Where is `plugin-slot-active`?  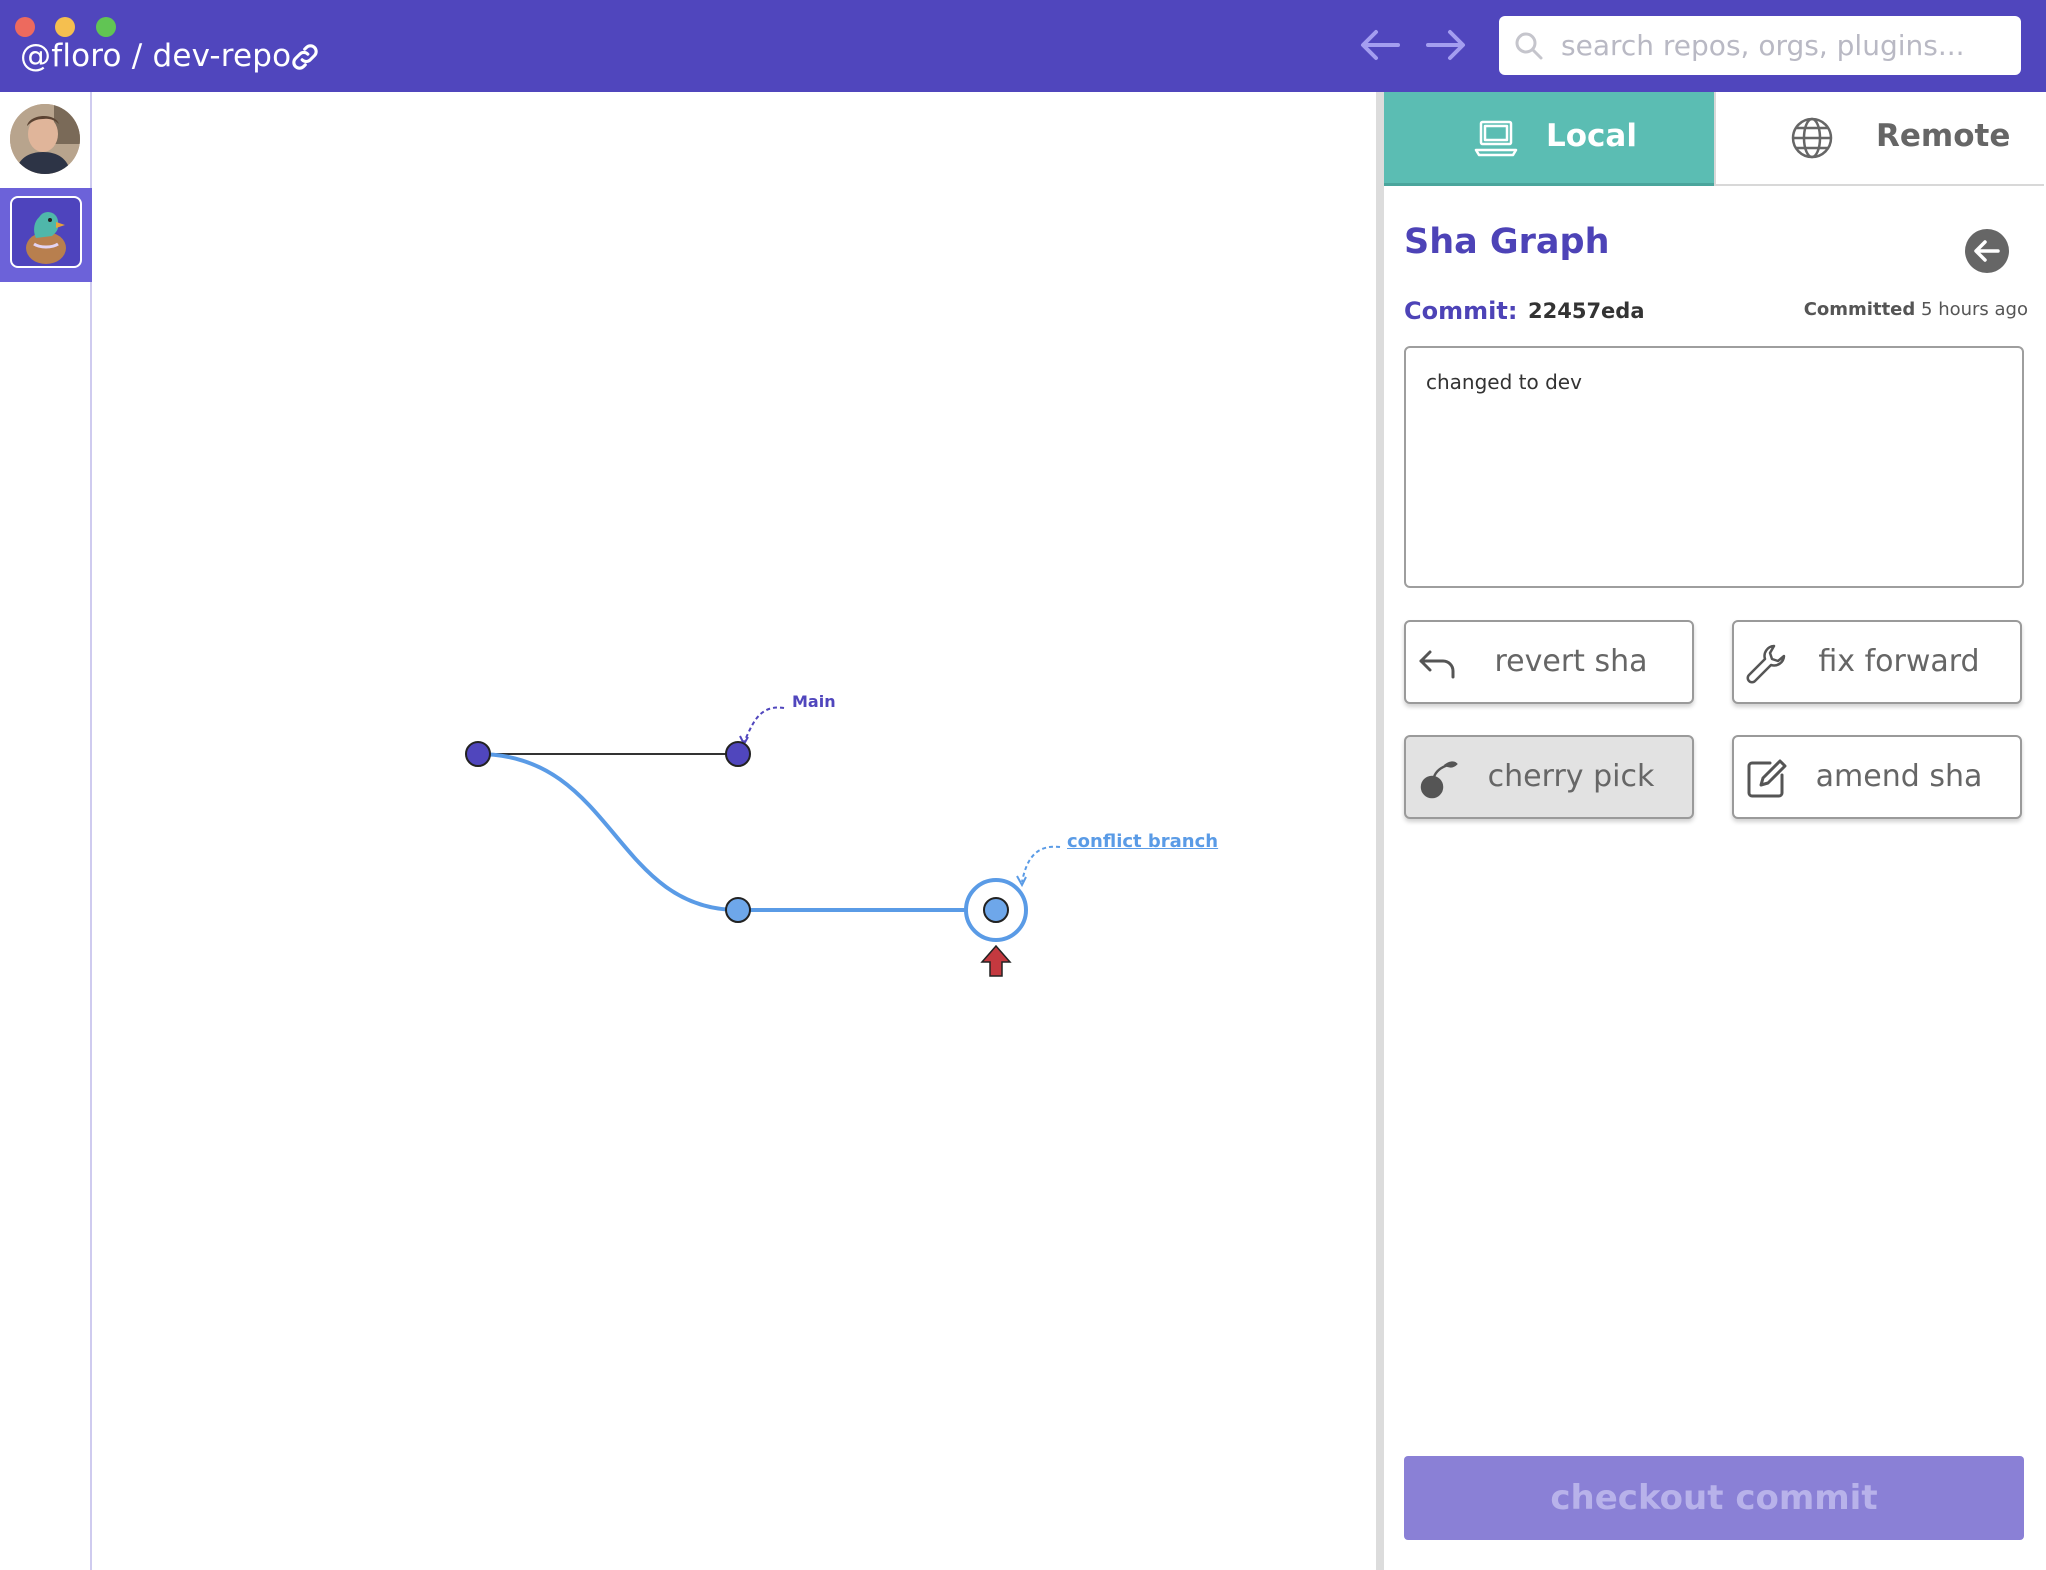
plugin-slot-active is located at coordinates (46, 235).